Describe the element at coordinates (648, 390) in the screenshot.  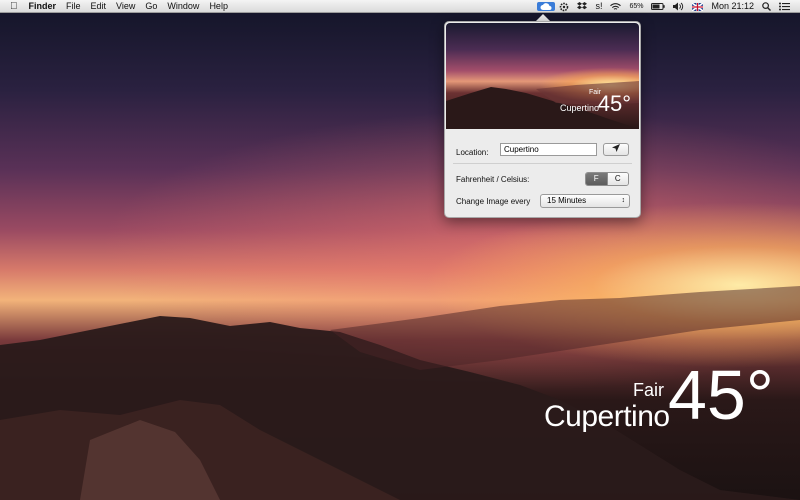
I see `desktop-condition: Fair` at that location.